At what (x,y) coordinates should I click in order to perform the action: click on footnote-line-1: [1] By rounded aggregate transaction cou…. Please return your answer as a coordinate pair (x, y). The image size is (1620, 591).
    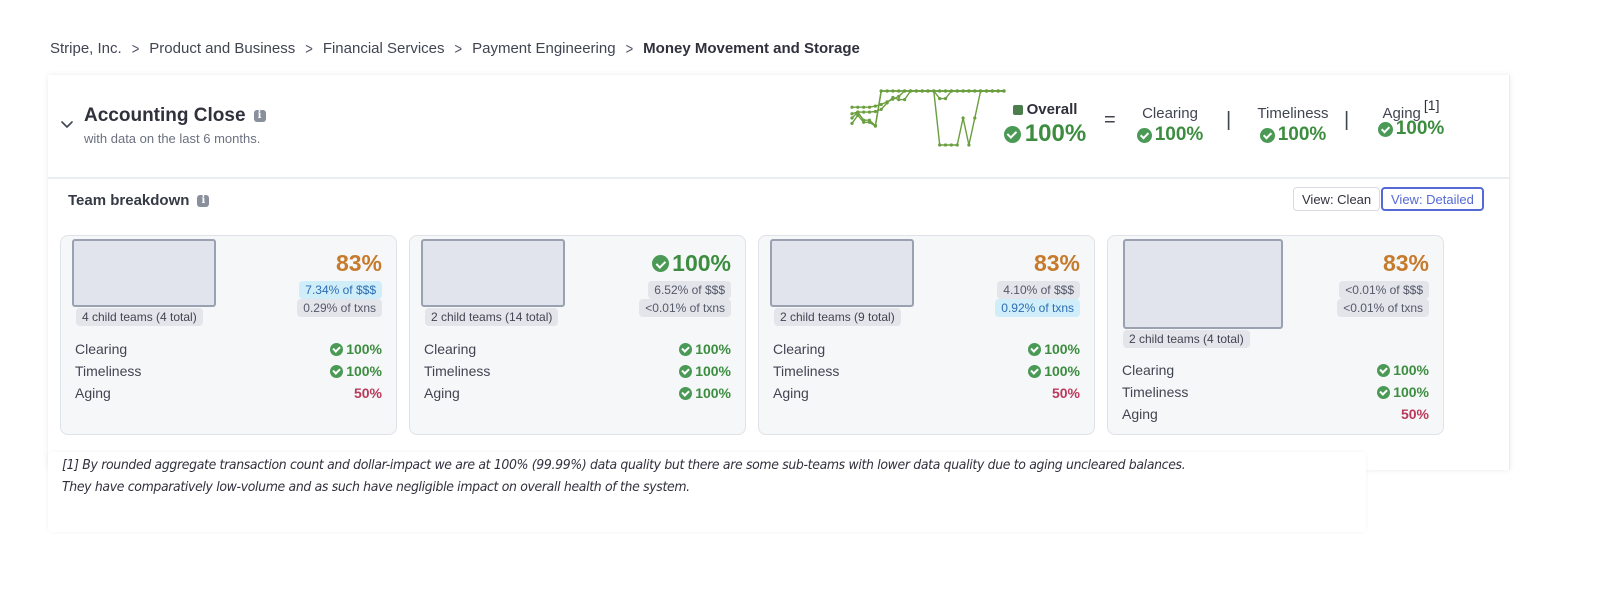
    Looking at the image, I should click on (624, 465).